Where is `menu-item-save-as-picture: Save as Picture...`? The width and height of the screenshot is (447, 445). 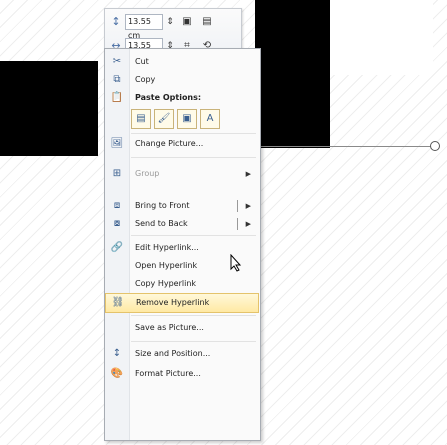
menu-item-save-as-picture: Save as Picture... is located at coordinates (182, 328).